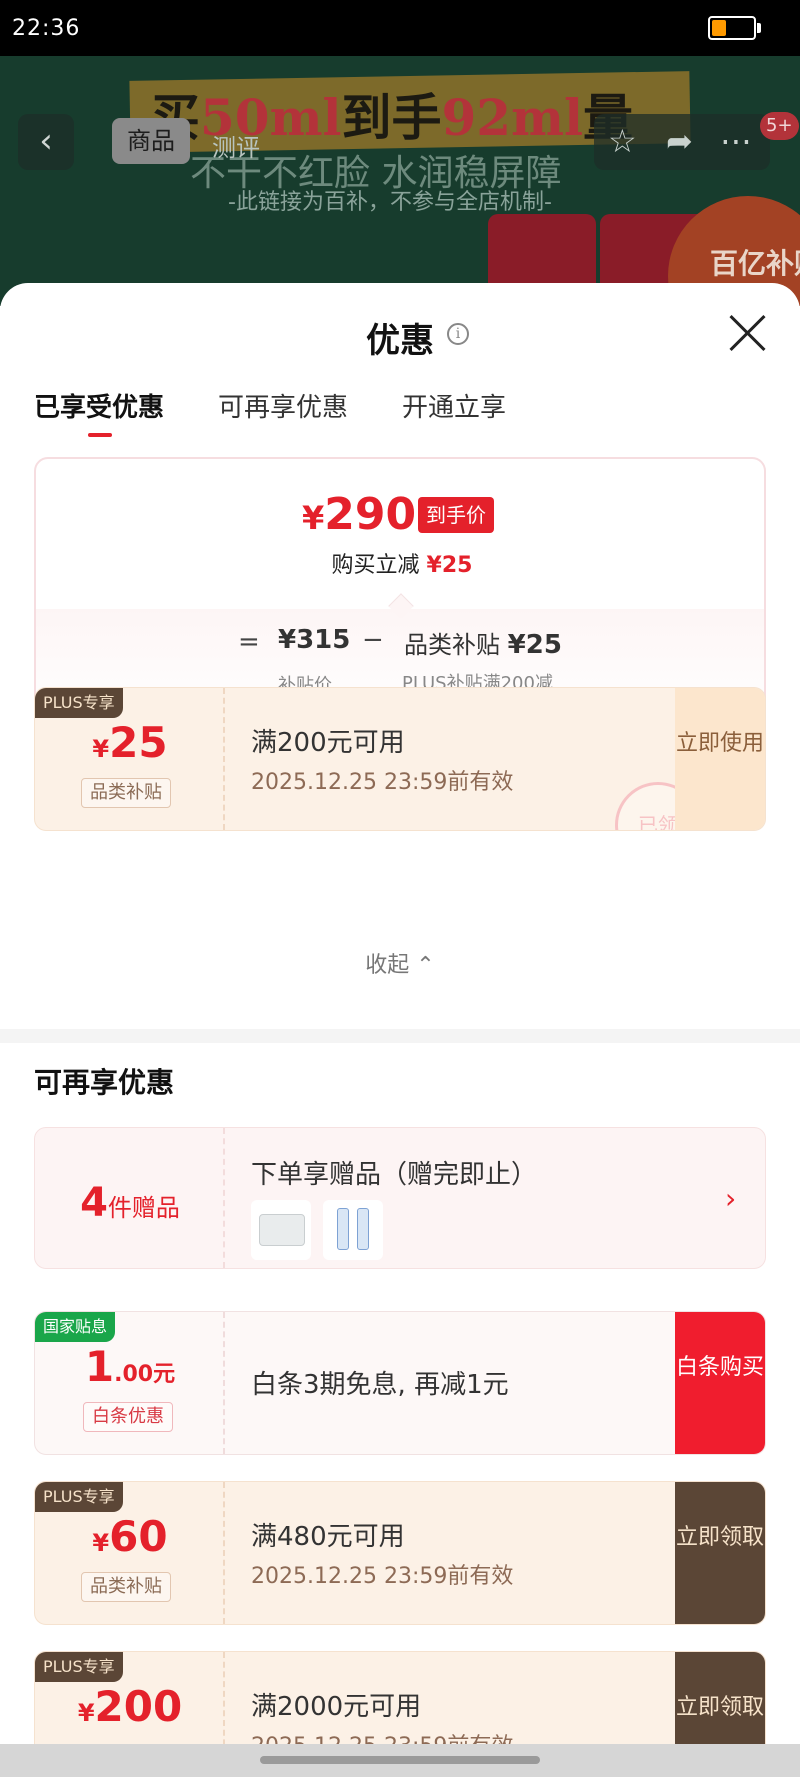 This screenshot has height=1777, width=800. I want to click on headline-mid: 到手, so click(391, 117).